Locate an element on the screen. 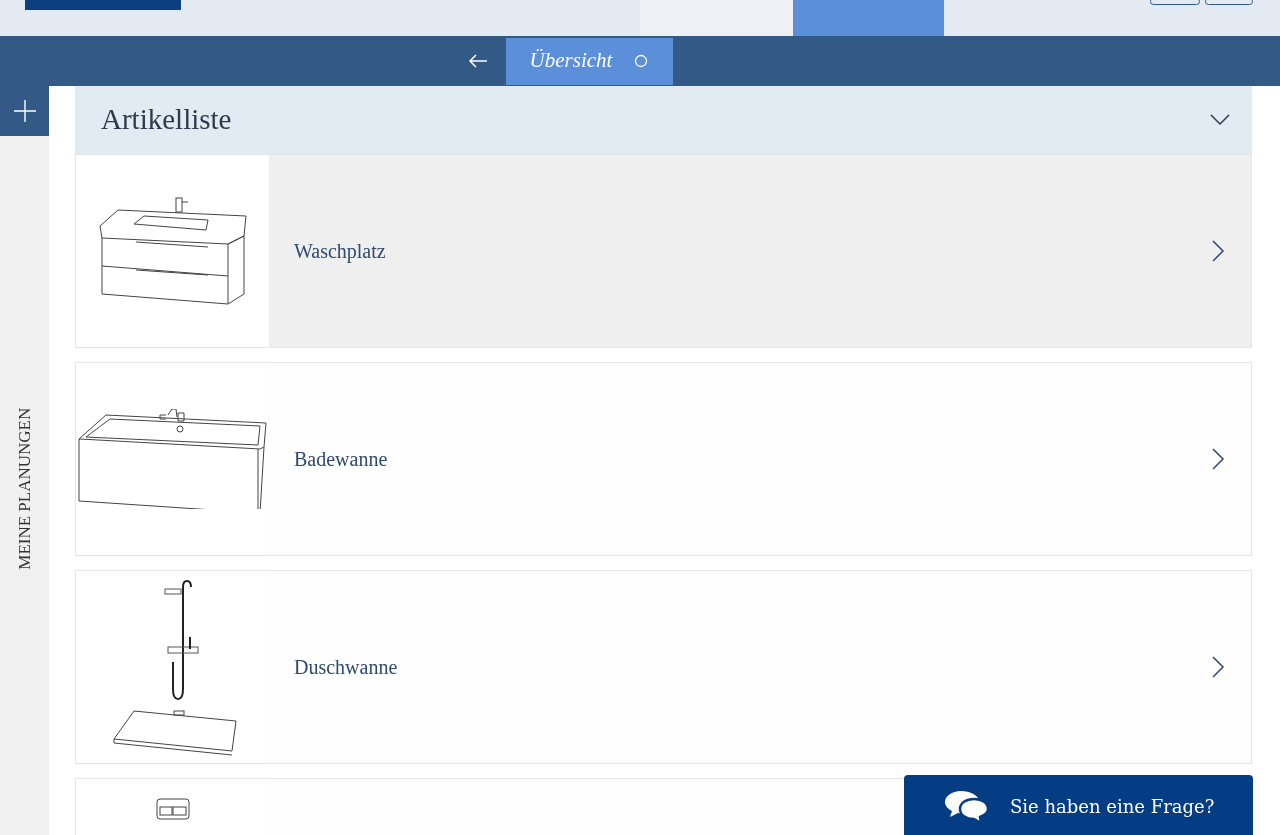  article-label: Badewanne is located at coordinates (341, 459).